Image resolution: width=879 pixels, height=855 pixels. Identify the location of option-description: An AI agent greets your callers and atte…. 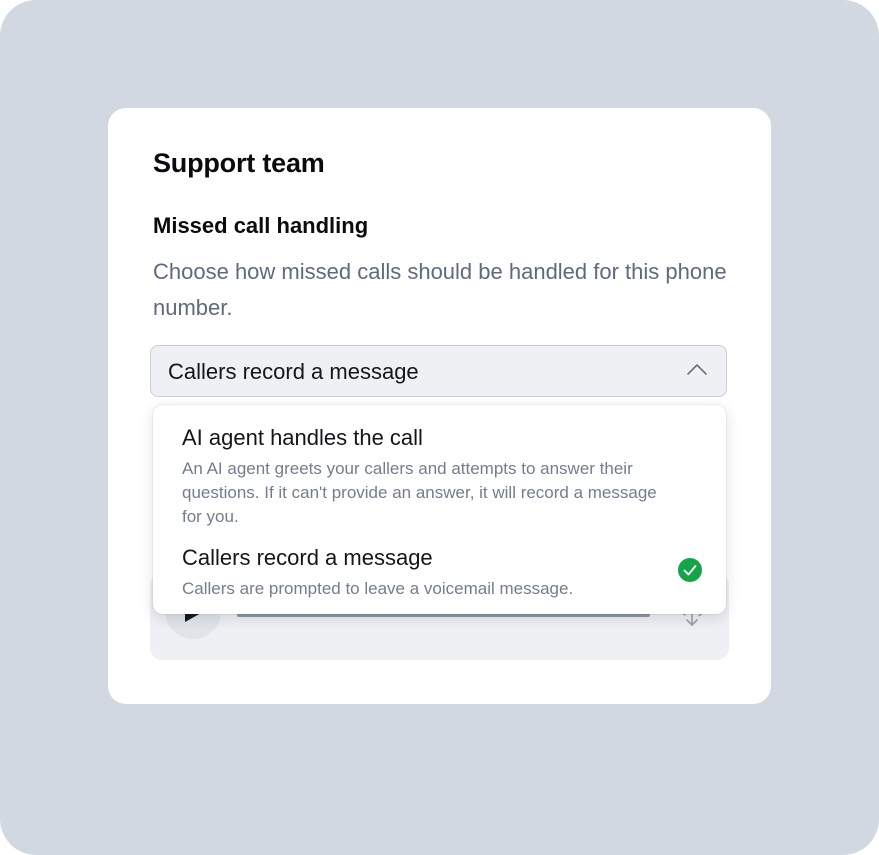
(419, 492).